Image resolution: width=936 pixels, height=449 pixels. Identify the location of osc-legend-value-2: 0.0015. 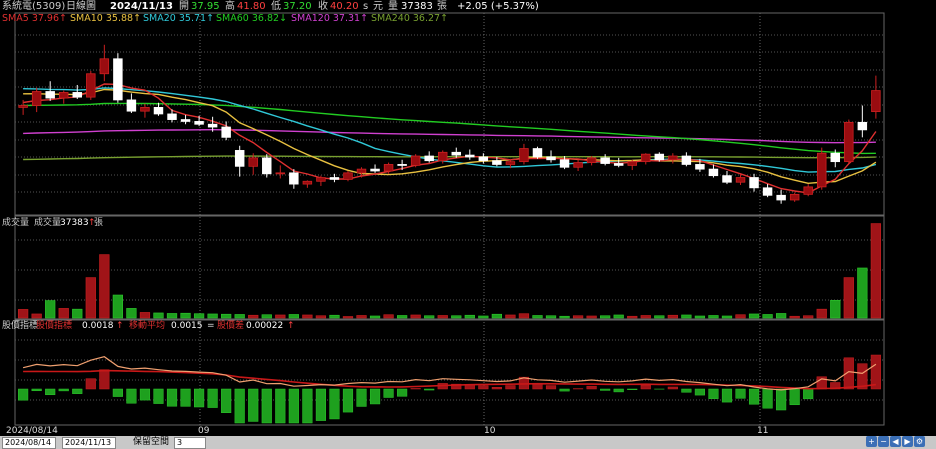
(187, 326).